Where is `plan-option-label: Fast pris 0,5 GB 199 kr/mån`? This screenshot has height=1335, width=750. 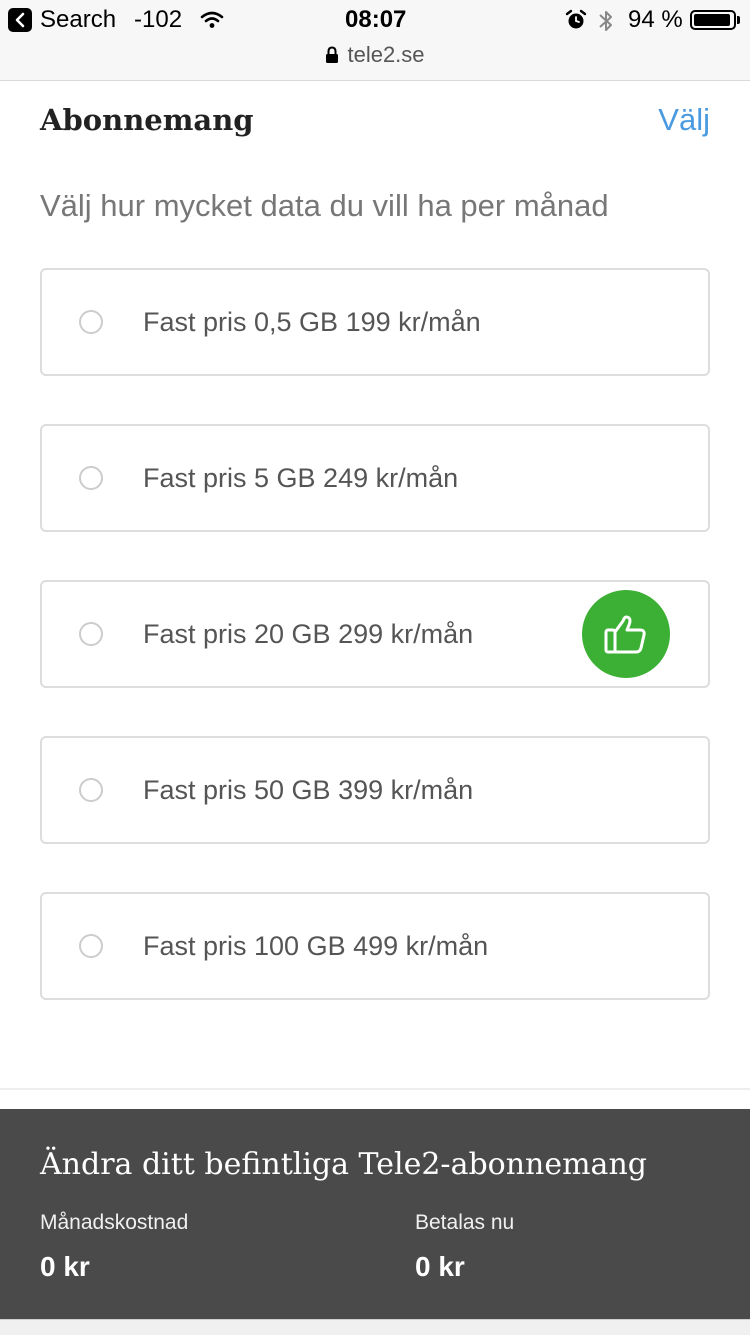
plan-option-label: Fast pris 0,5 GB 199 kr/mån is located at coordinates (312, 322).